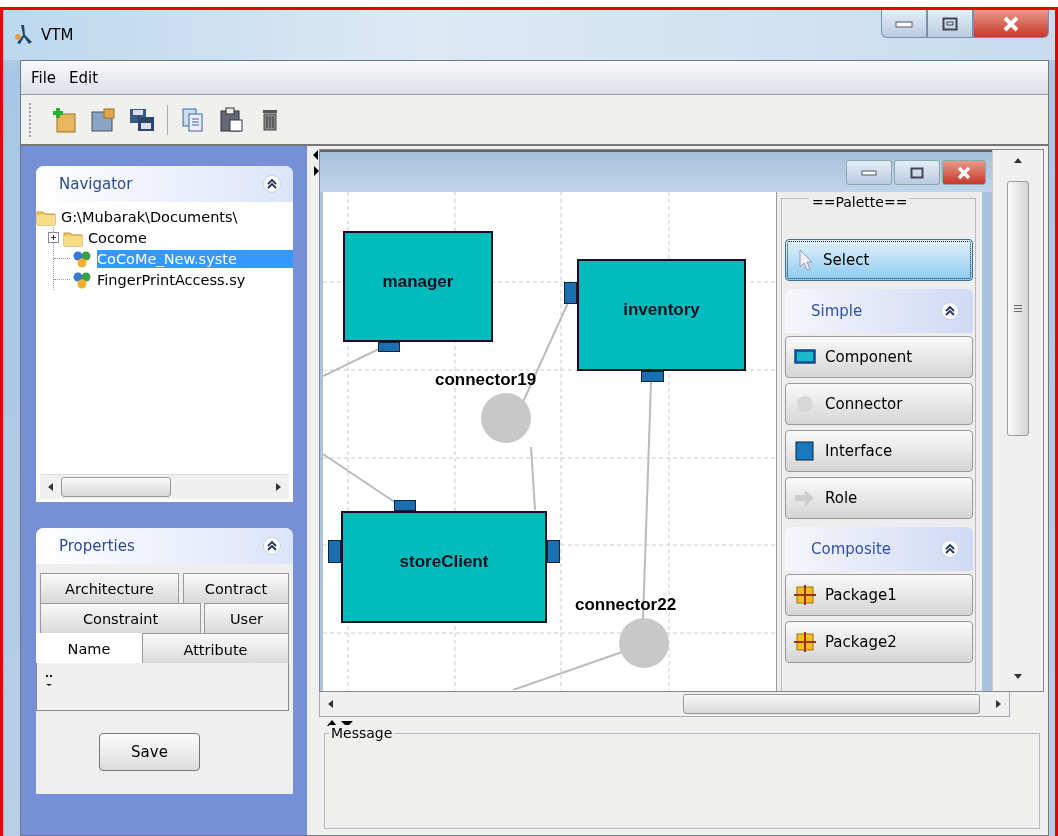 This screenshot has width=1058, height=836. Describe the element at coordinates (171, 279) in the screenshot. I see `tree-item: FingerPrintAccess.sy` at that location.